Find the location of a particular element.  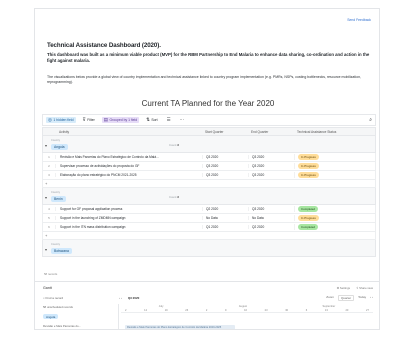

day-label: 20 is located at coordinates (347, 310).